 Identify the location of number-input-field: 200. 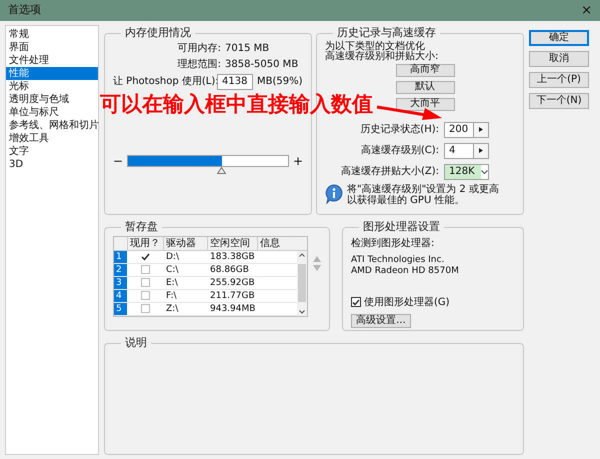
(459, 130).